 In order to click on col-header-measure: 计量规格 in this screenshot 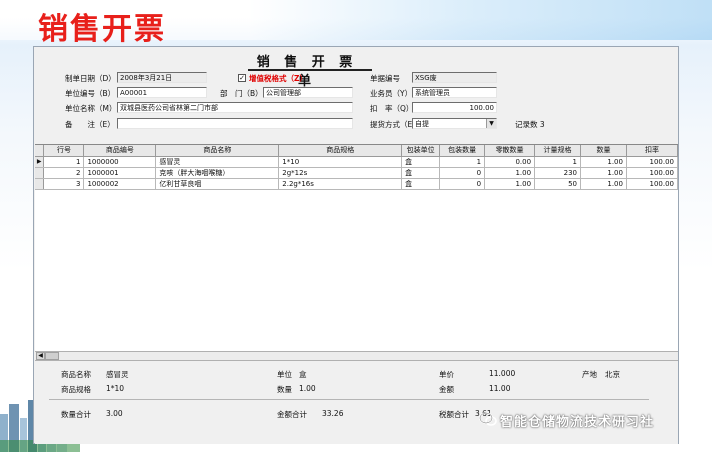, I will do `click(558, 151)`.